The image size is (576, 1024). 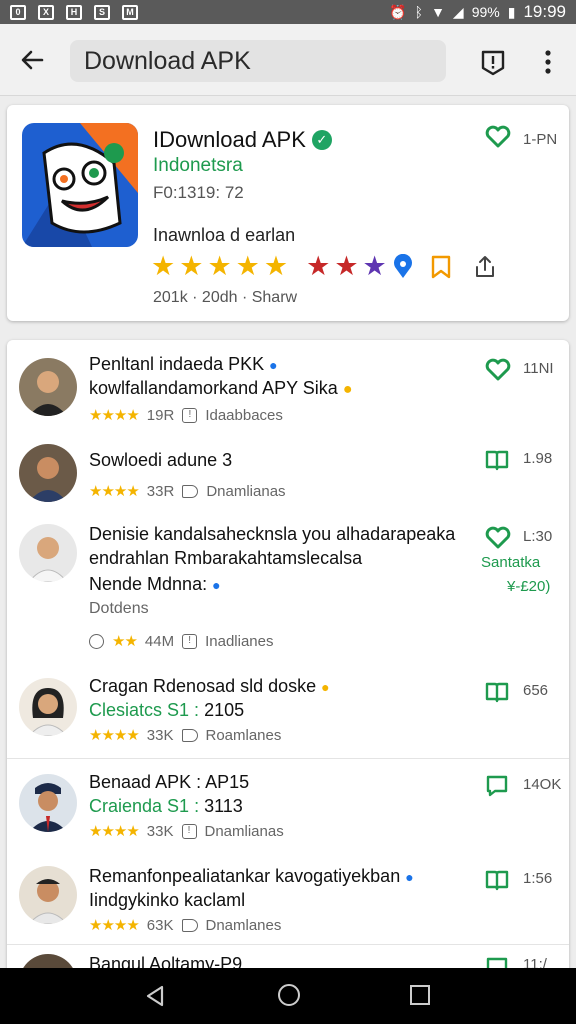 I want to click on chat-icon, so click(x=497, y=786).